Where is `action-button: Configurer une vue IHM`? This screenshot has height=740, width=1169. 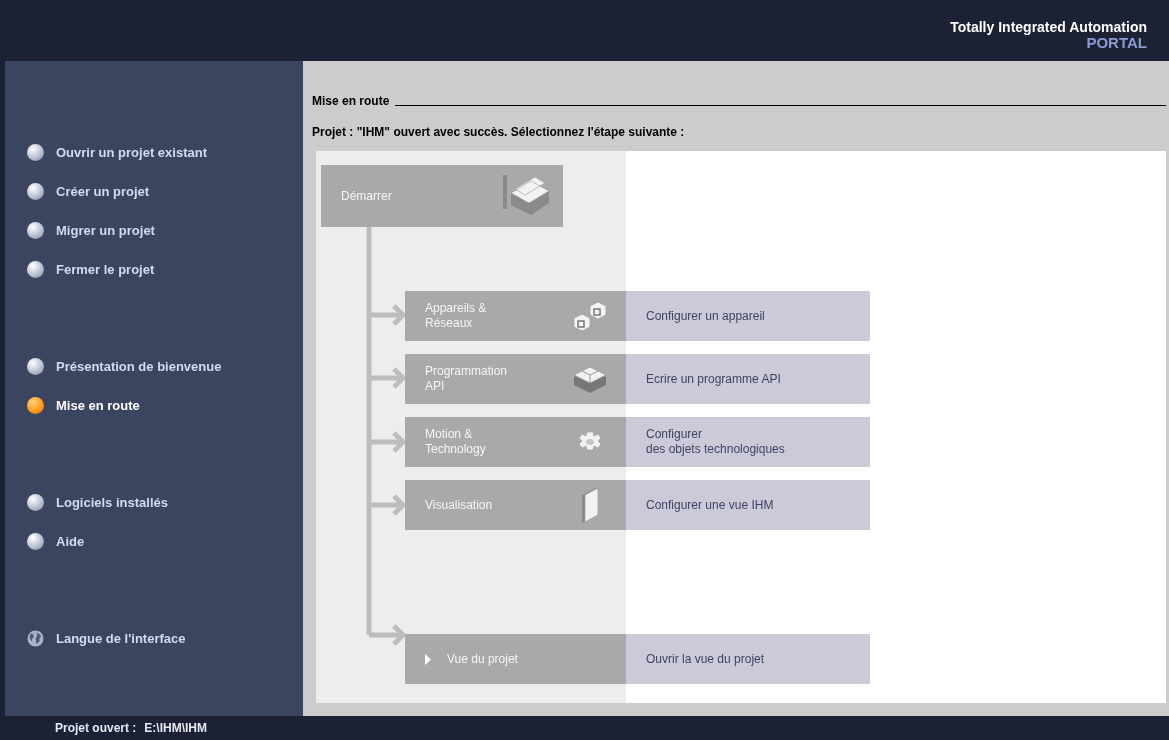
action-button: Configurer une vue IHM is located at coordinates (748, 505).